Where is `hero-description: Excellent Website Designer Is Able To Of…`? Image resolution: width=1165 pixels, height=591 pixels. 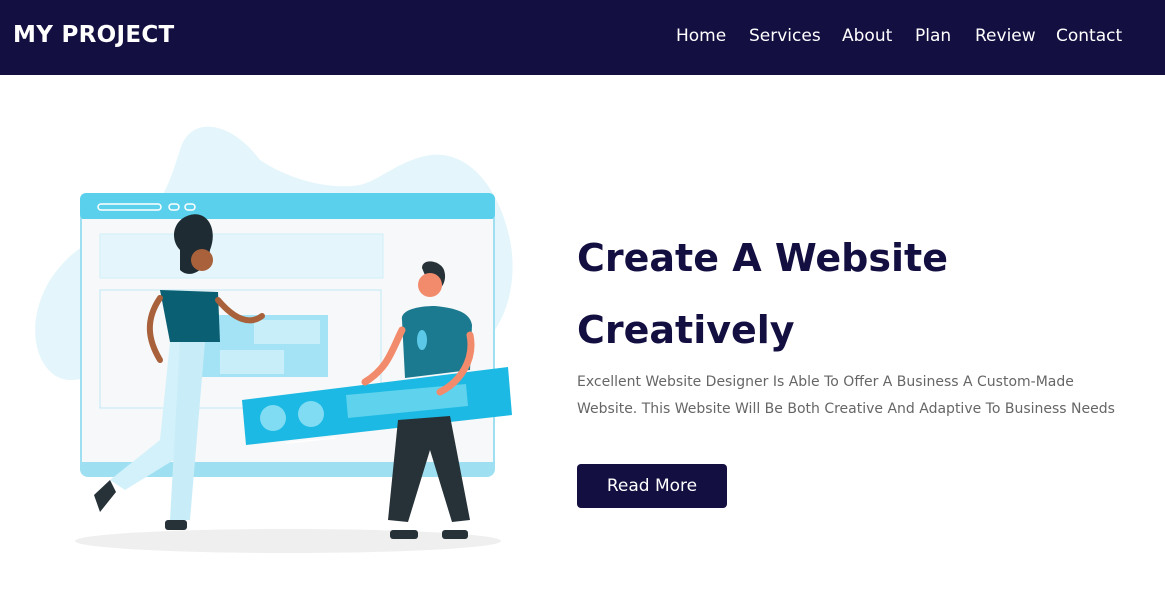 hero-description: Excellent Website Designer Is Able To Of… is located at coordinates (846, 395).